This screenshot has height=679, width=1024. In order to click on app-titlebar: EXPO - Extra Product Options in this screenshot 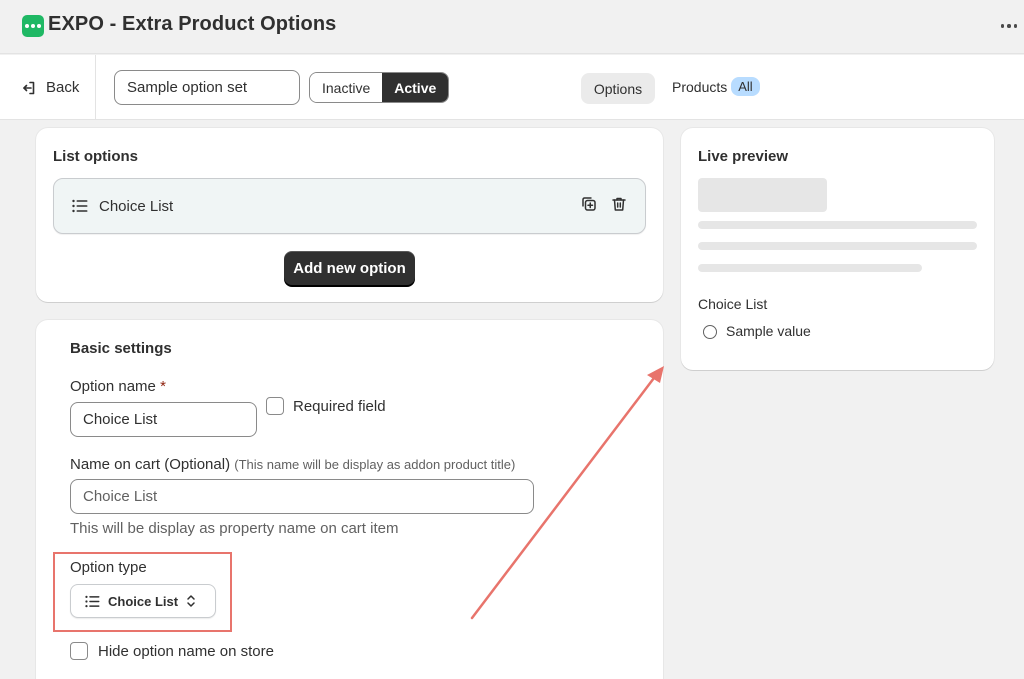, I will do `click(512, 27)`.